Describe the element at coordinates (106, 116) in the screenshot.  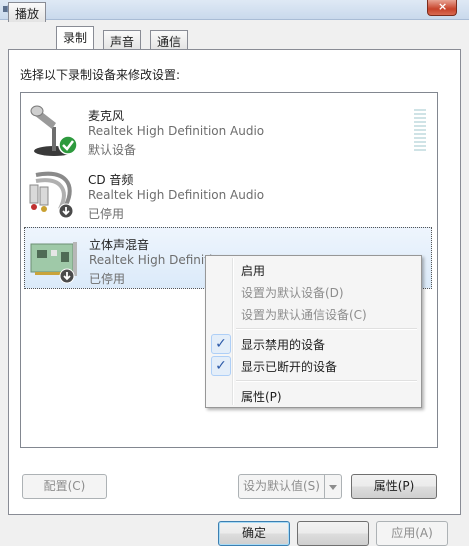
I see `device-name: 麦克风` at that location.